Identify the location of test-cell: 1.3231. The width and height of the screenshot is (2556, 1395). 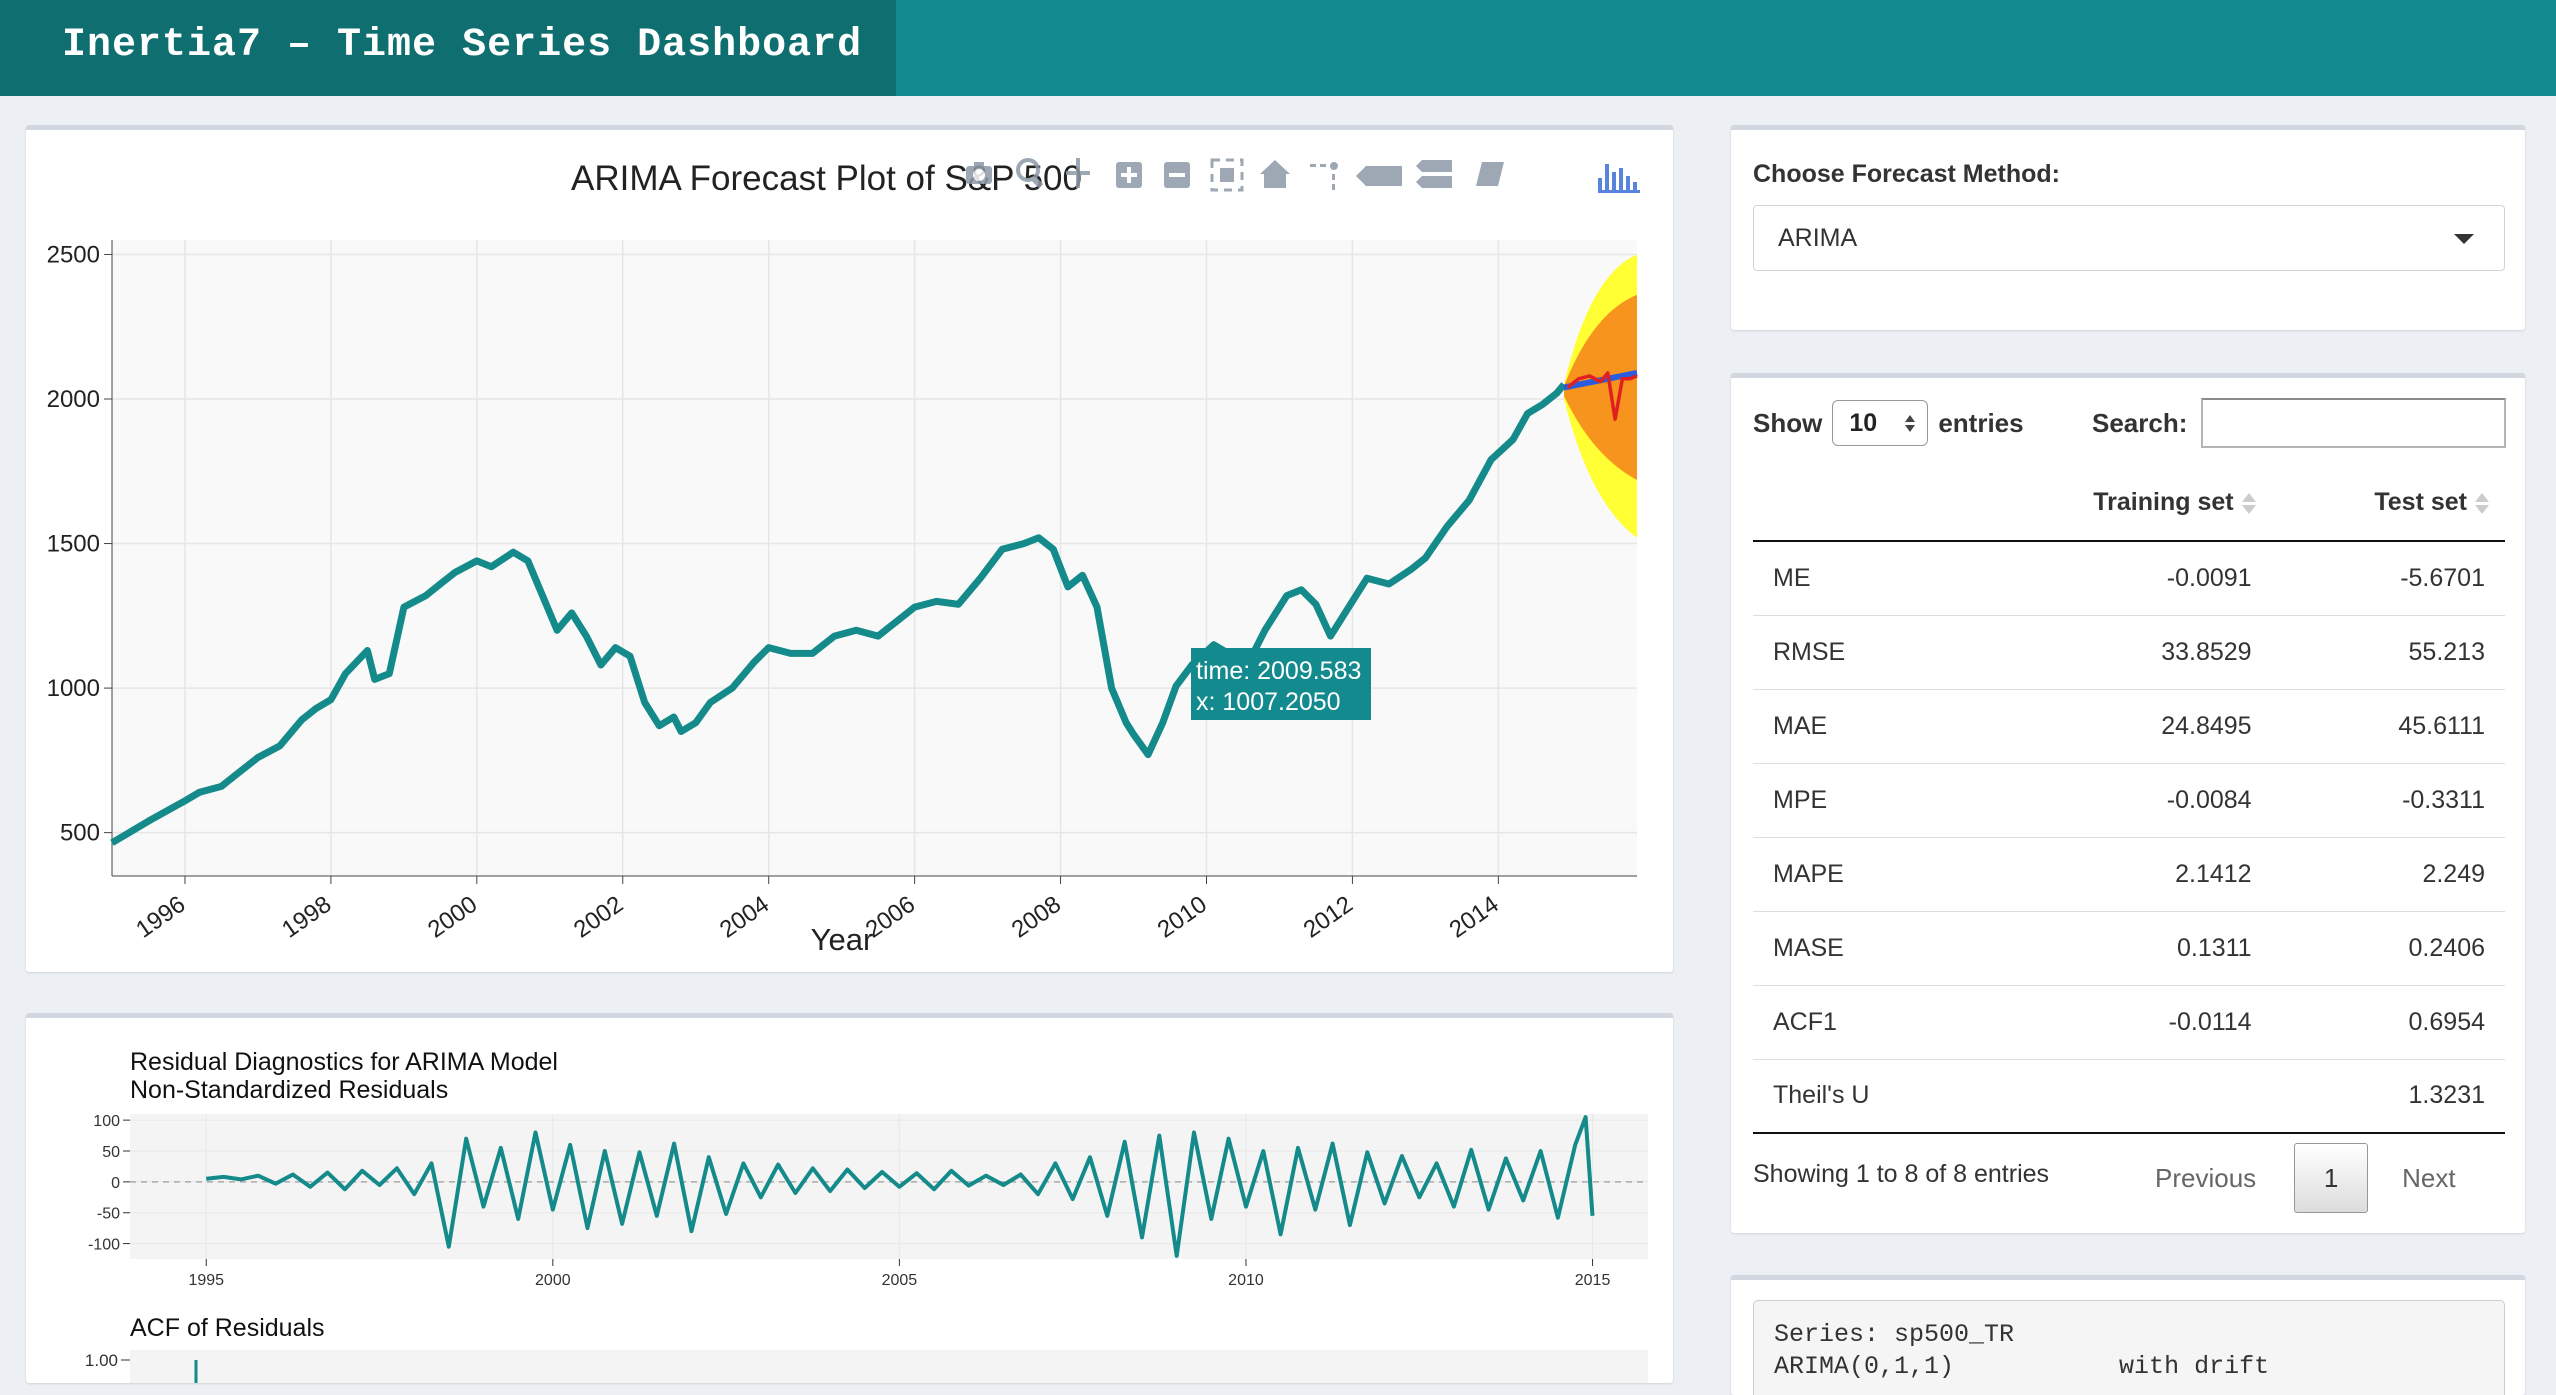
(2388, 1096).